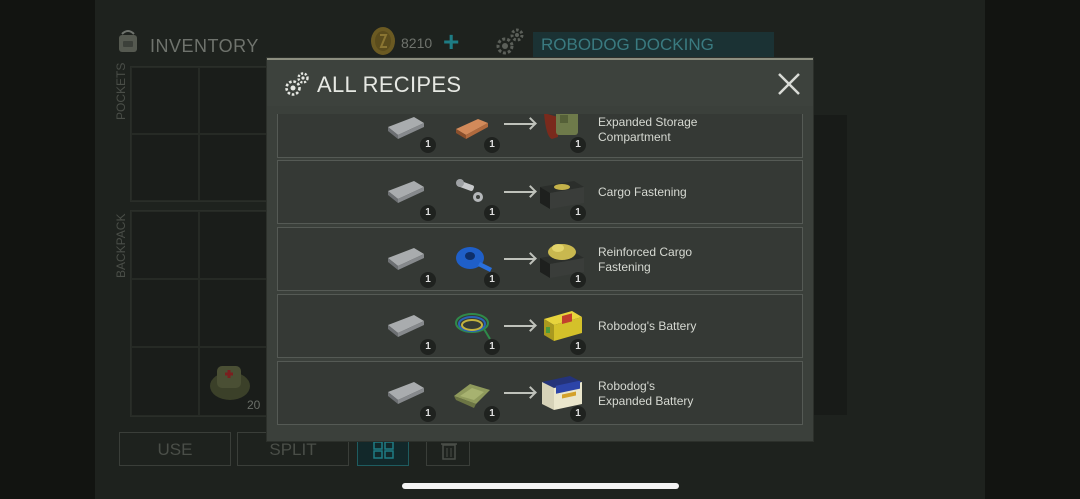 The width and height of the screenshot is (1080, 499). I want to click on recipe-name: Reinforced Cargo Fastening, so click(645, 260).